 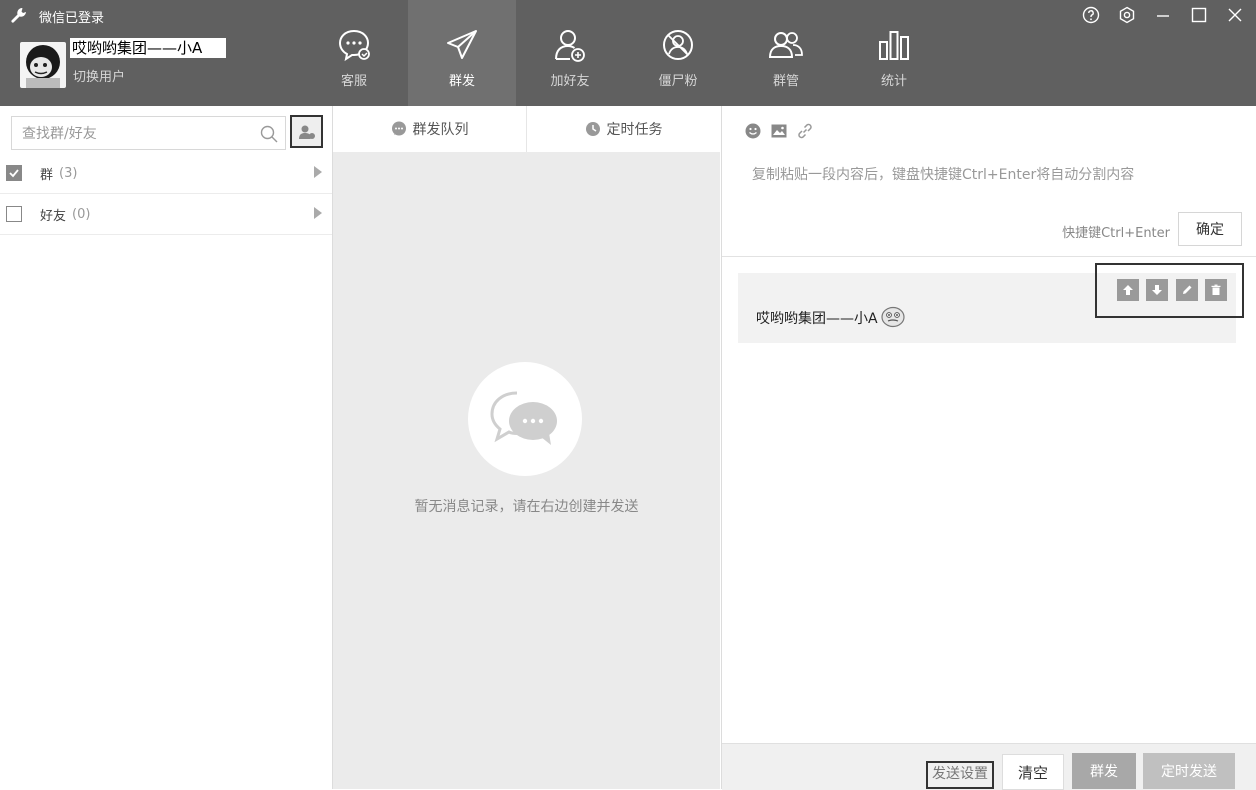 I want to click on user-settings-icon, so click(x=306, y=132).